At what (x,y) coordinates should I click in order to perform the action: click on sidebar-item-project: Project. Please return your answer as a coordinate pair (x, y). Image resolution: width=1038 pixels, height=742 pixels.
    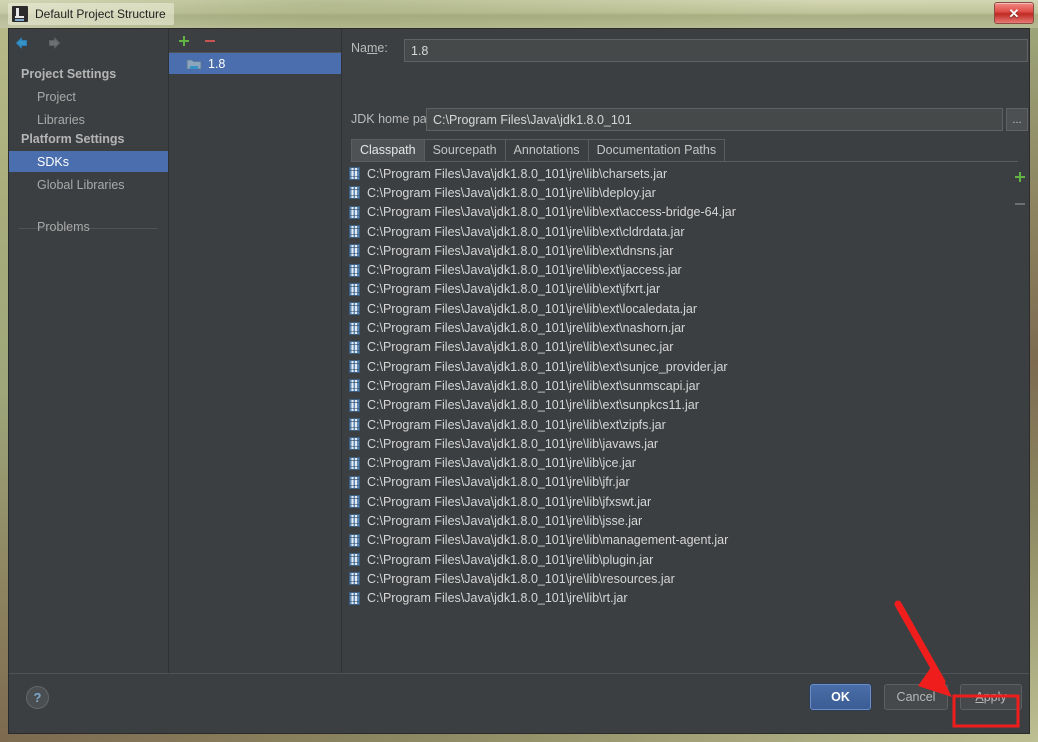
    Looking at the image, I should click on (88, 96).